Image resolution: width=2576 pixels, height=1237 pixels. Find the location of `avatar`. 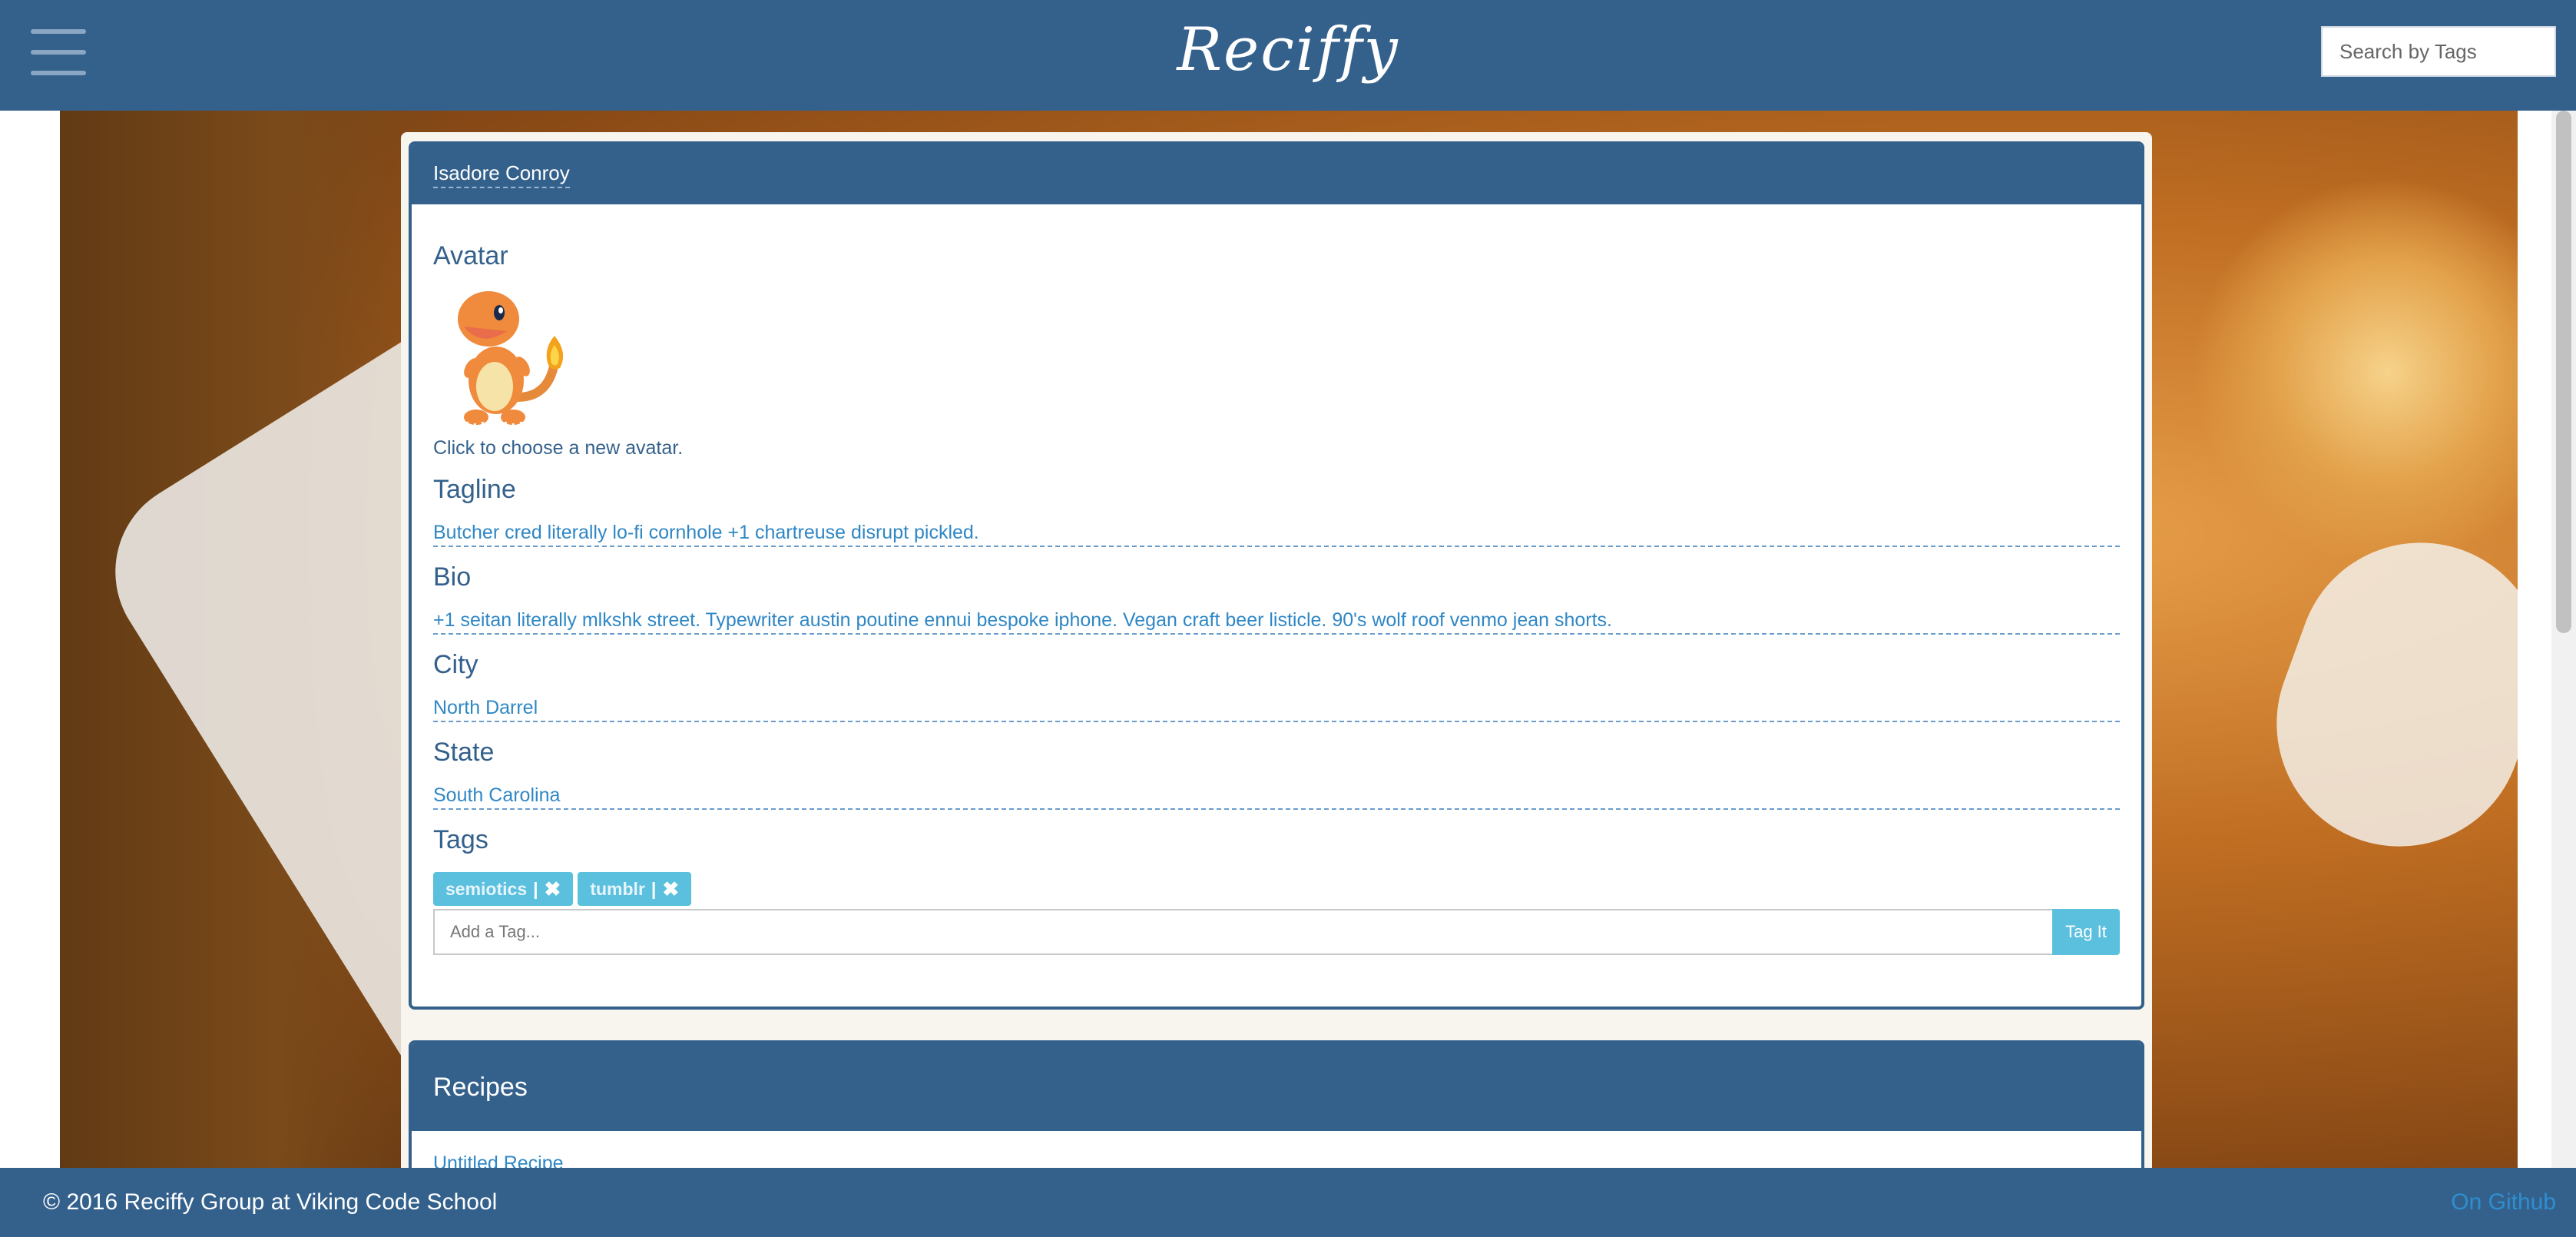

avatar is located at coordinates (502, 359).